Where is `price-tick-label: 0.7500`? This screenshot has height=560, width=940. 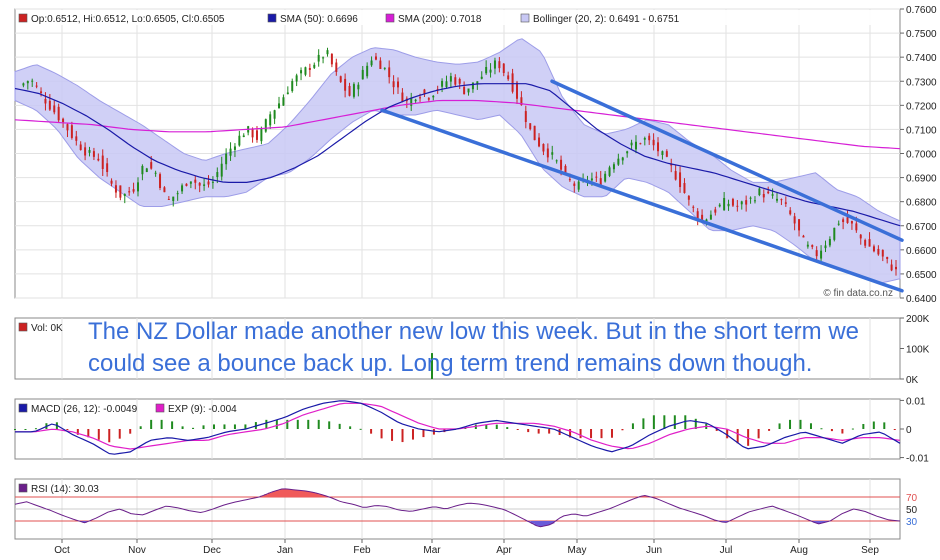 price-tick-label: 0.7500 is located at coordinates (921, 34).